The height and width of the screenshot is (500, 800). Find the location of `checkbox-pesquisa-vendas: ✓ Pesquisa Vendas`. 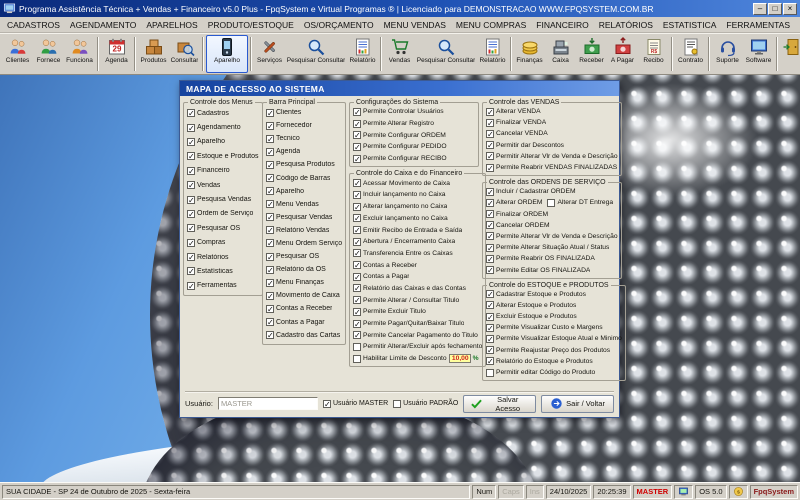

checkbox-pesquisa-vendas: ✓ Pesquisa Vendas is located at coordinates (223, 199).